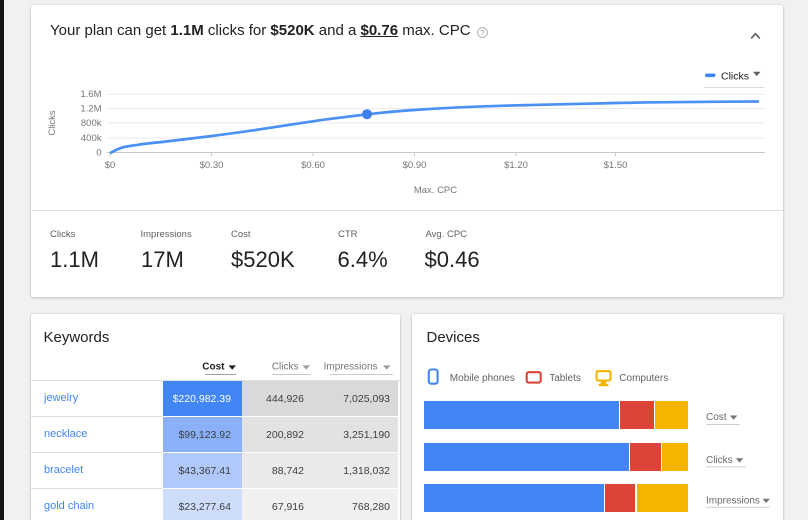  Describe the element at coordinates (643, 378) in the screenshot. I see `svg-text: Computers` at that location.